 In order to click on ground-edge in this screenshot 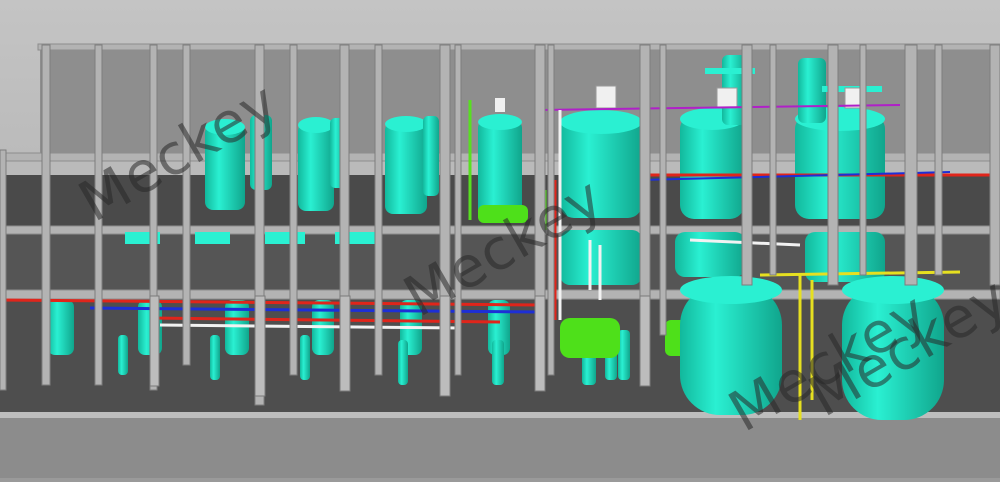, I will do `click(500, 446)`.